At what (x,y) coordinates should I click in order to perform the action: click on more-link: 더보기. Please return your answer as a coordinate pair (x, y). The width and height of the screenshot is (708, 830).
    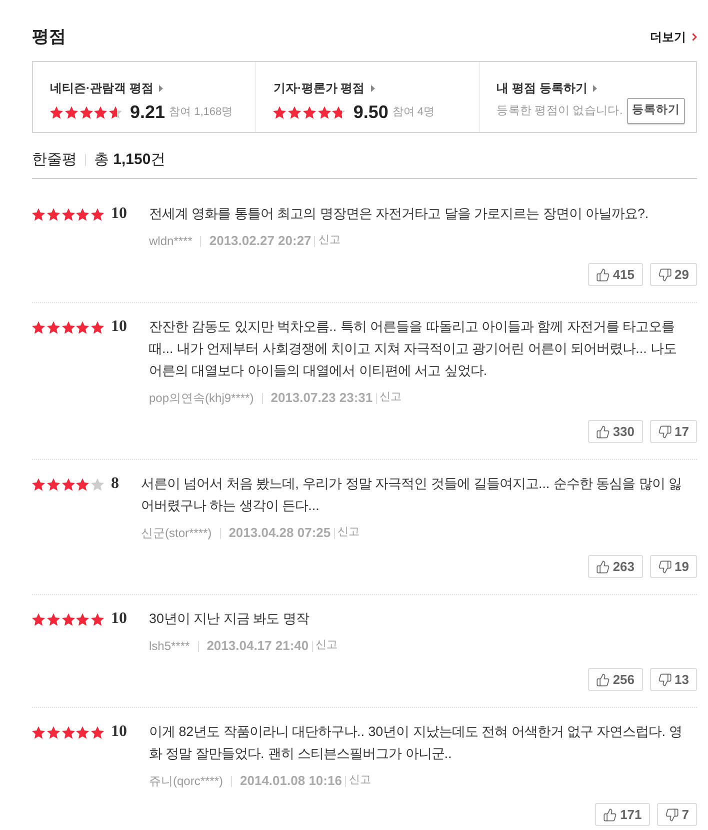
    Looking at the image, I should click on (673, 37).